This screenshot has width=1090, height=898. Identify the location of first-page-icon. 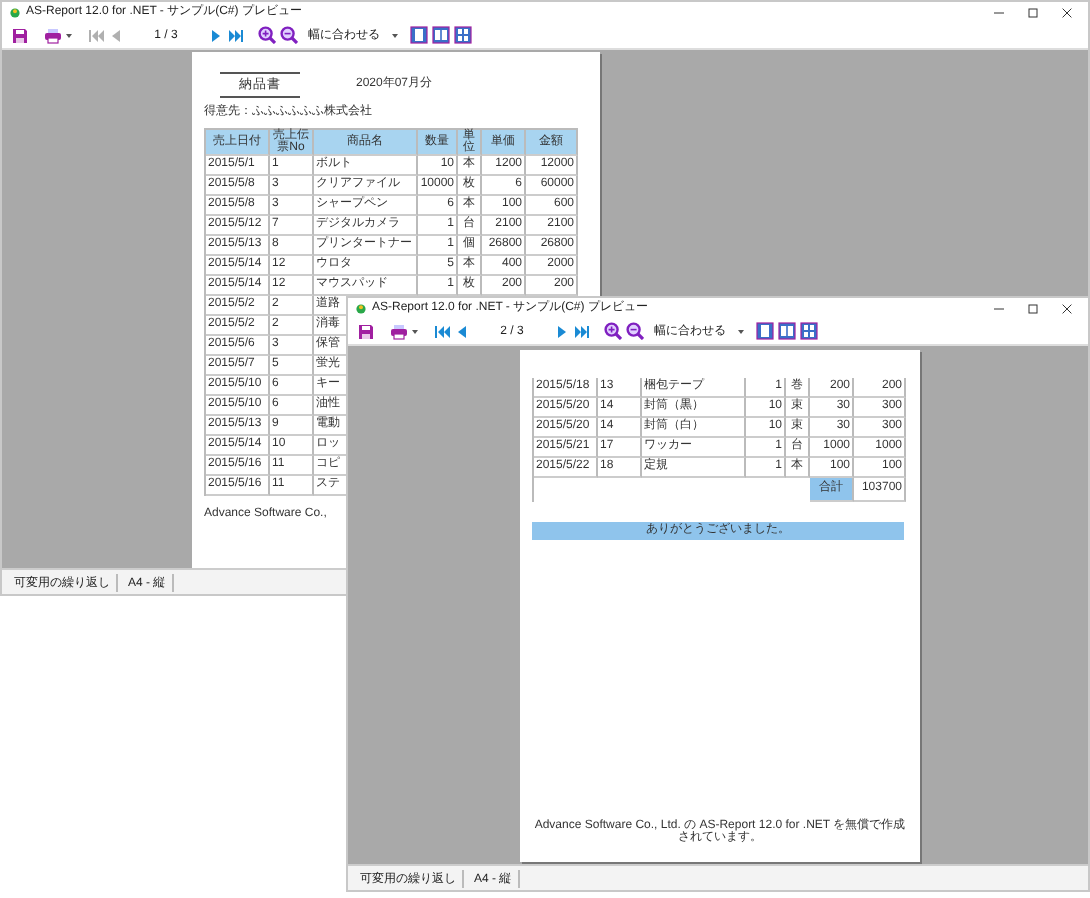
(442, 331).